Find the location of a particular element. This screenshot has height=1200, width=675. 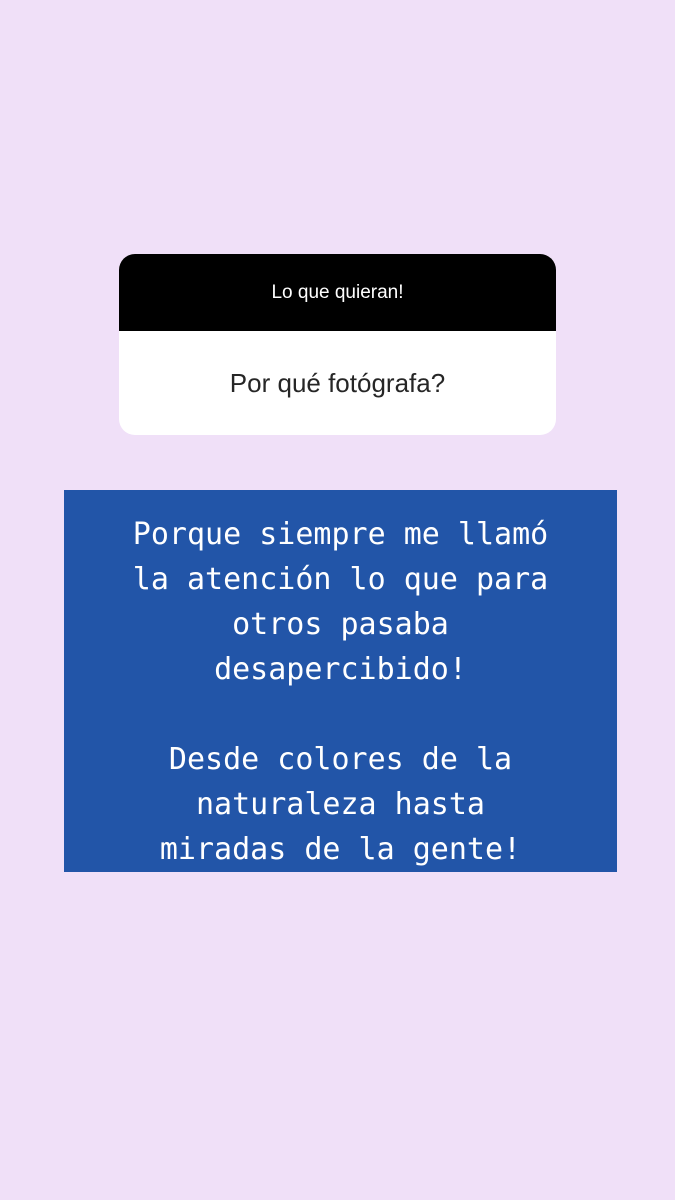

answer-line: Porque siempre me llamó is located at coordinates (340, 534).